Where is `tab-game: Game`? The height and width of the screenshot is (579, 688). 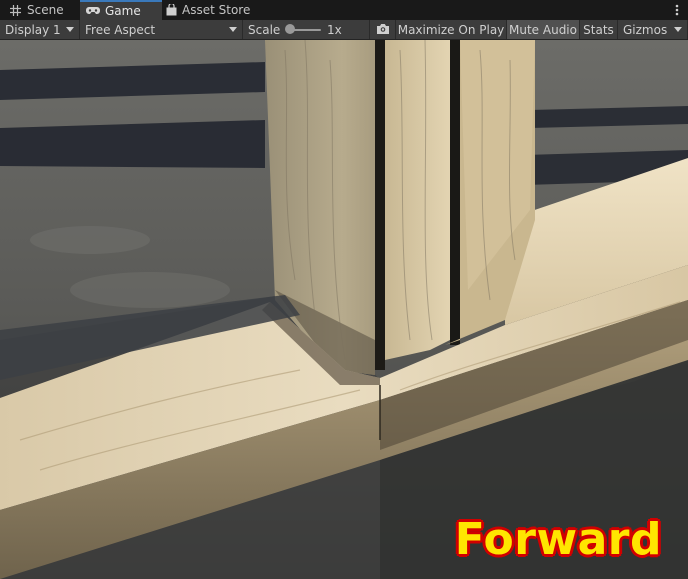
tab-game: Game is located at coordinates (121, 10).